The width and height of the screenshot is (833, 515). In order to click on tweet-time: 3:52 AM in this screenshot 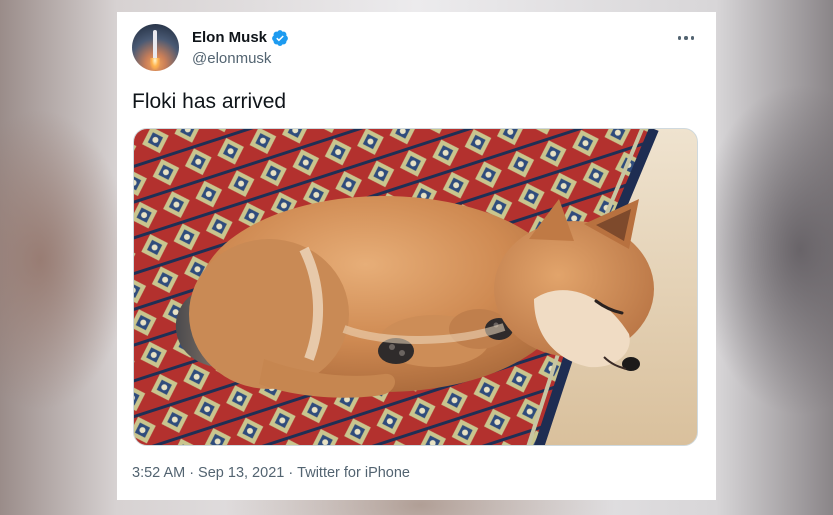, I will do `click(158, 473)`.